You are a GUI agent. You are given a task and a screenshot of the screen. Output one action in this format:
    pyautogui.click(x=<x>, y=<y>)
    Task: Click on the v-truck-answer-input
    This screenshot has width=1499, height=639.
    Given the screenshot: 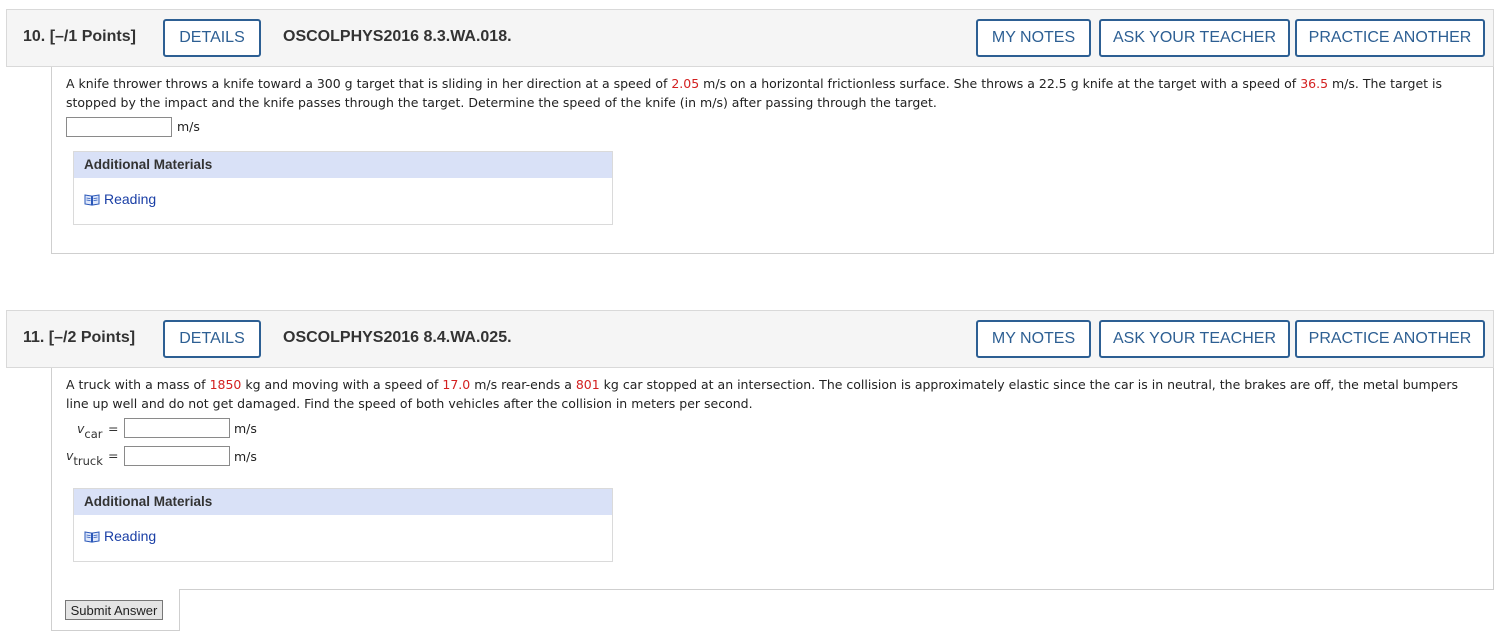 What is the action you would take?
    pyautogui.click(x=177, y=456)
    